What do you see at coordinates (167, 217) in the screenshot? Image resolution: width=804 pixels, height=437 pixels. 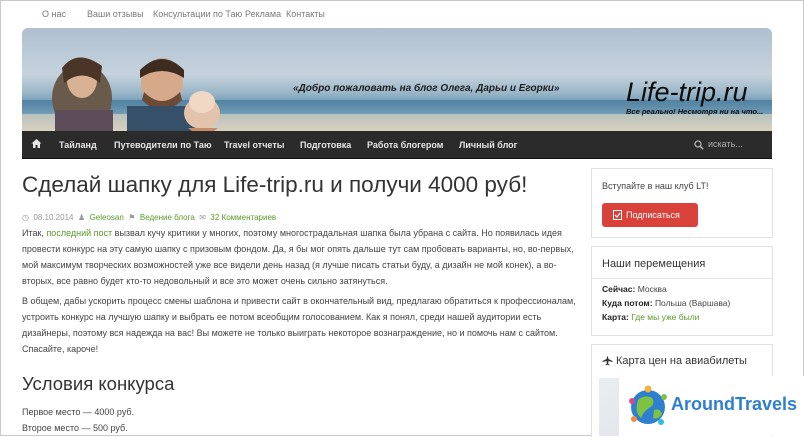 I see `post-category: Ведение блога` at bounding box center [167, 217].